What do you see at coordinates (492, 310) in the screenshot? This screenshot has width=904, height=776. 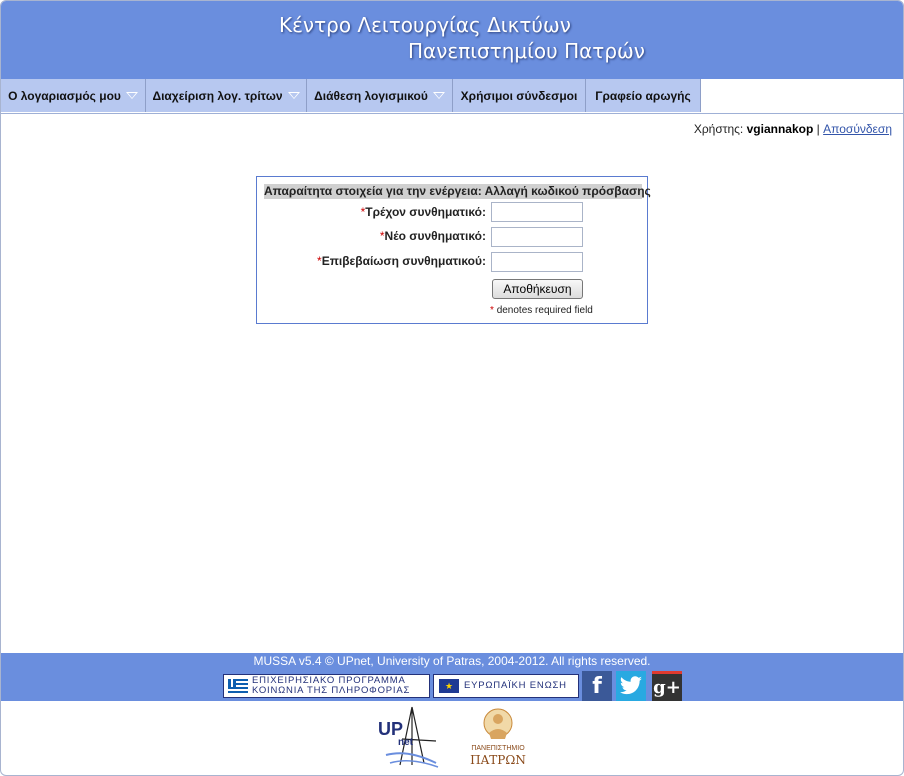 I see `required-mark: *` at bounding box center [492, 310].